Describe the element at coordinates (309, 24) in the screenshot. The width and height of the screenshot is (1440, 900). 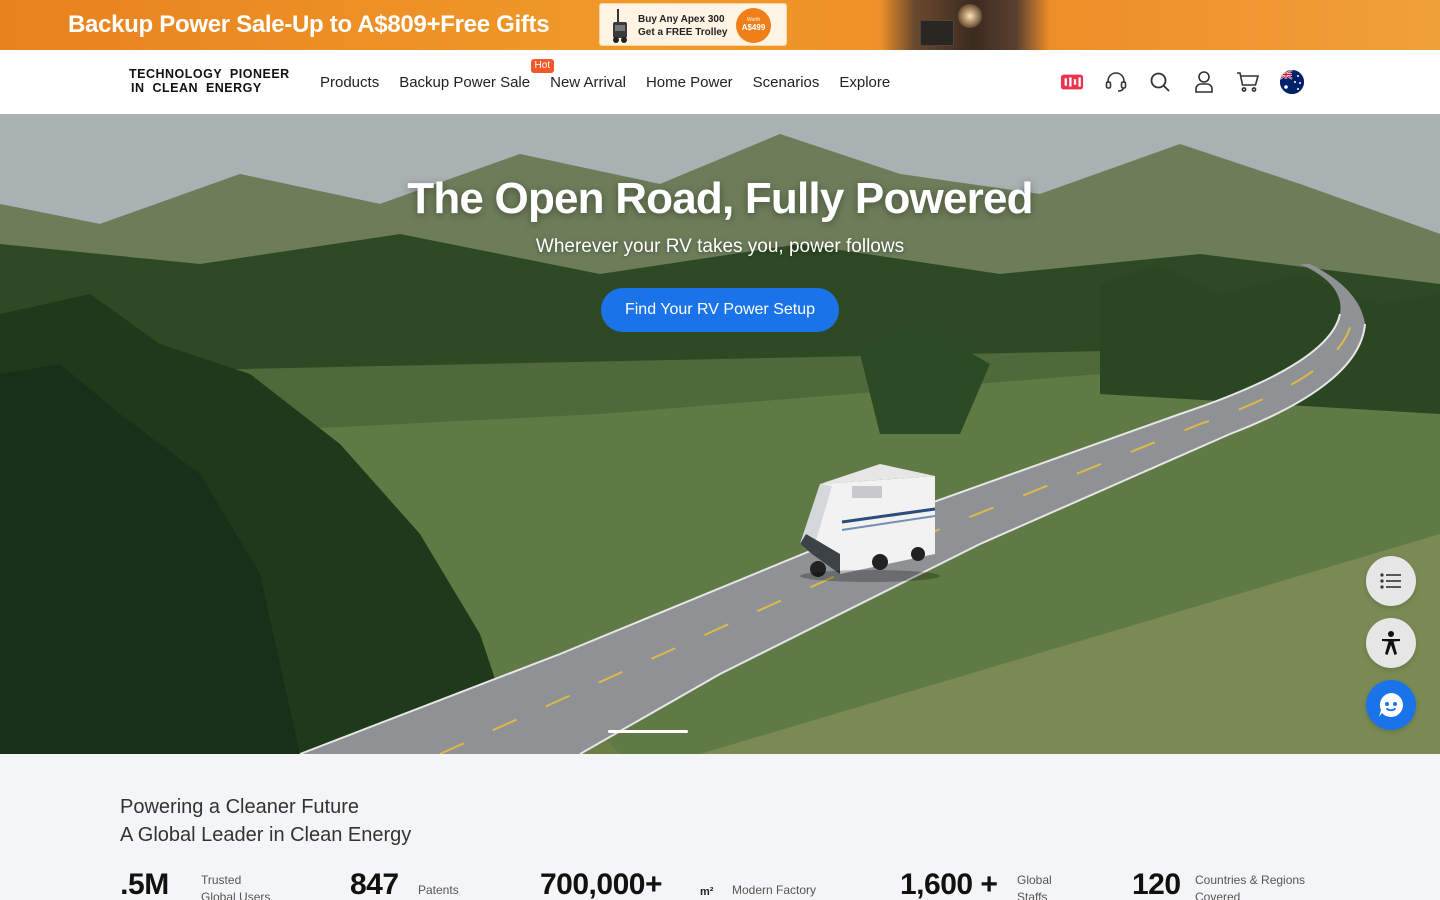
I see `promo-text: Backup Power Sale-Up to A$809+Free Gifts` at that location.